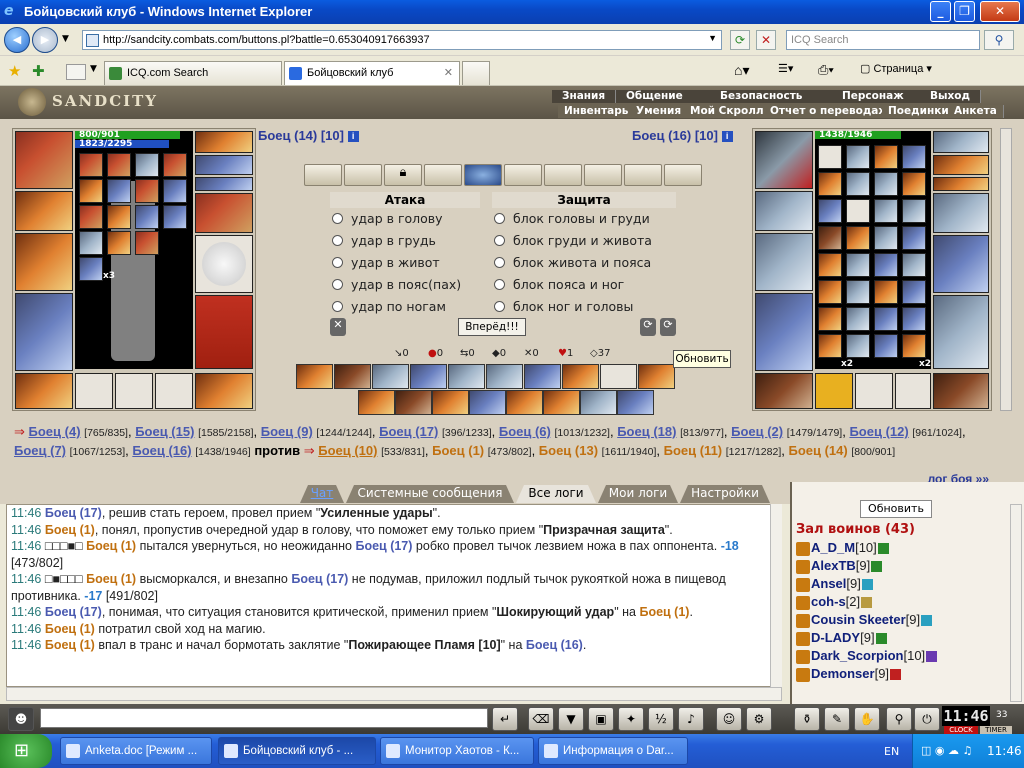 This screenshot has height=768, width=1024. Describe the element at coordinates (322, 494) in the screenshot. I see `log-tab: Чат` at that location.